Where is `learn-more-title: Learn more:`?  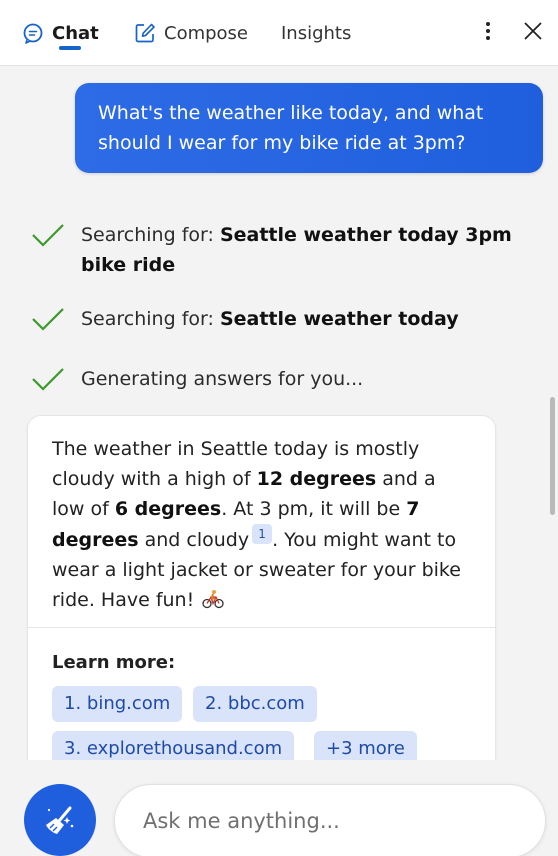 learn-more-title: Learn more: is located at coordinates (114, 662).